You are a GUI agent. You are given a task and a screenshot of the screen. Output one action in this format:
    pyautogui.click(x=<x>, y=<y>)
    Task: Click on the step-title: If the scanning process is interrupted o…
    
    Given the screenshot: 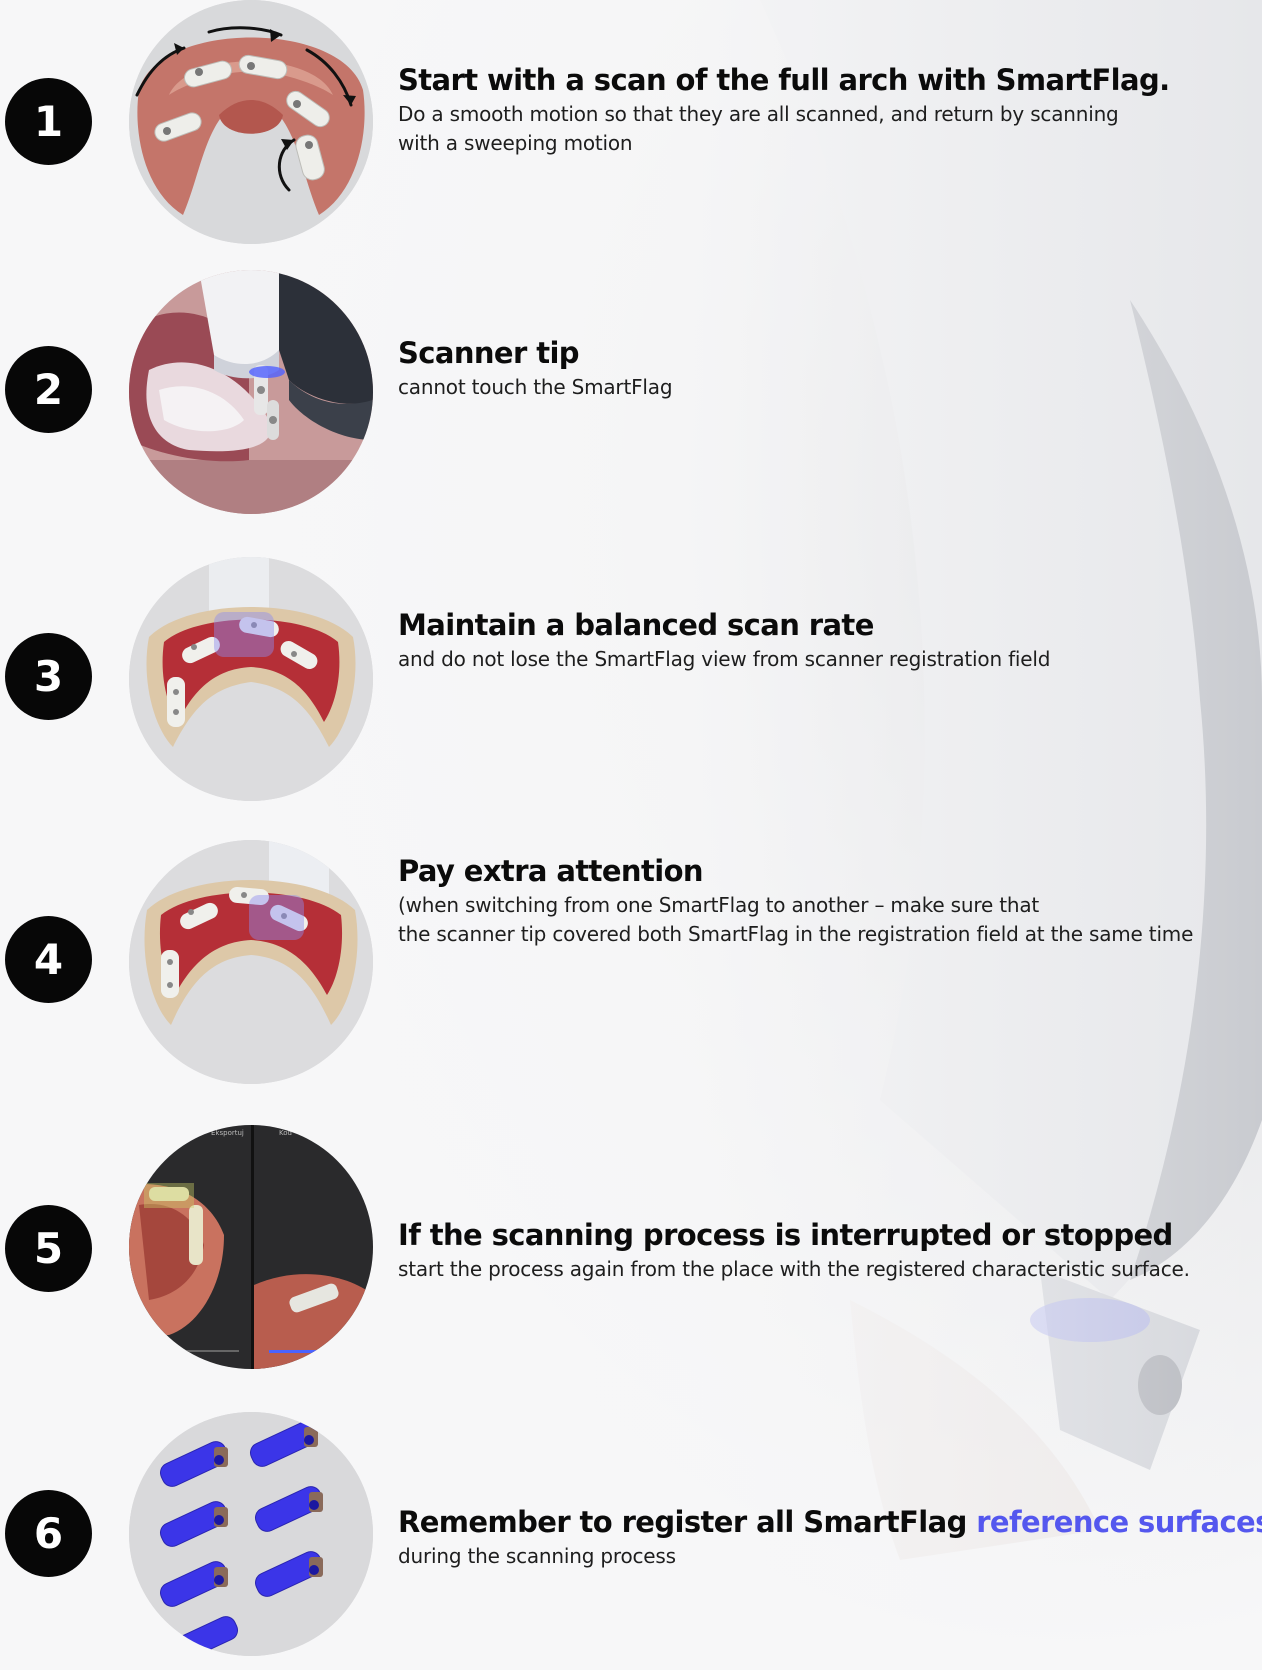 What is the action you would take?
    pyautogui.click(x=785, y=1235)
    